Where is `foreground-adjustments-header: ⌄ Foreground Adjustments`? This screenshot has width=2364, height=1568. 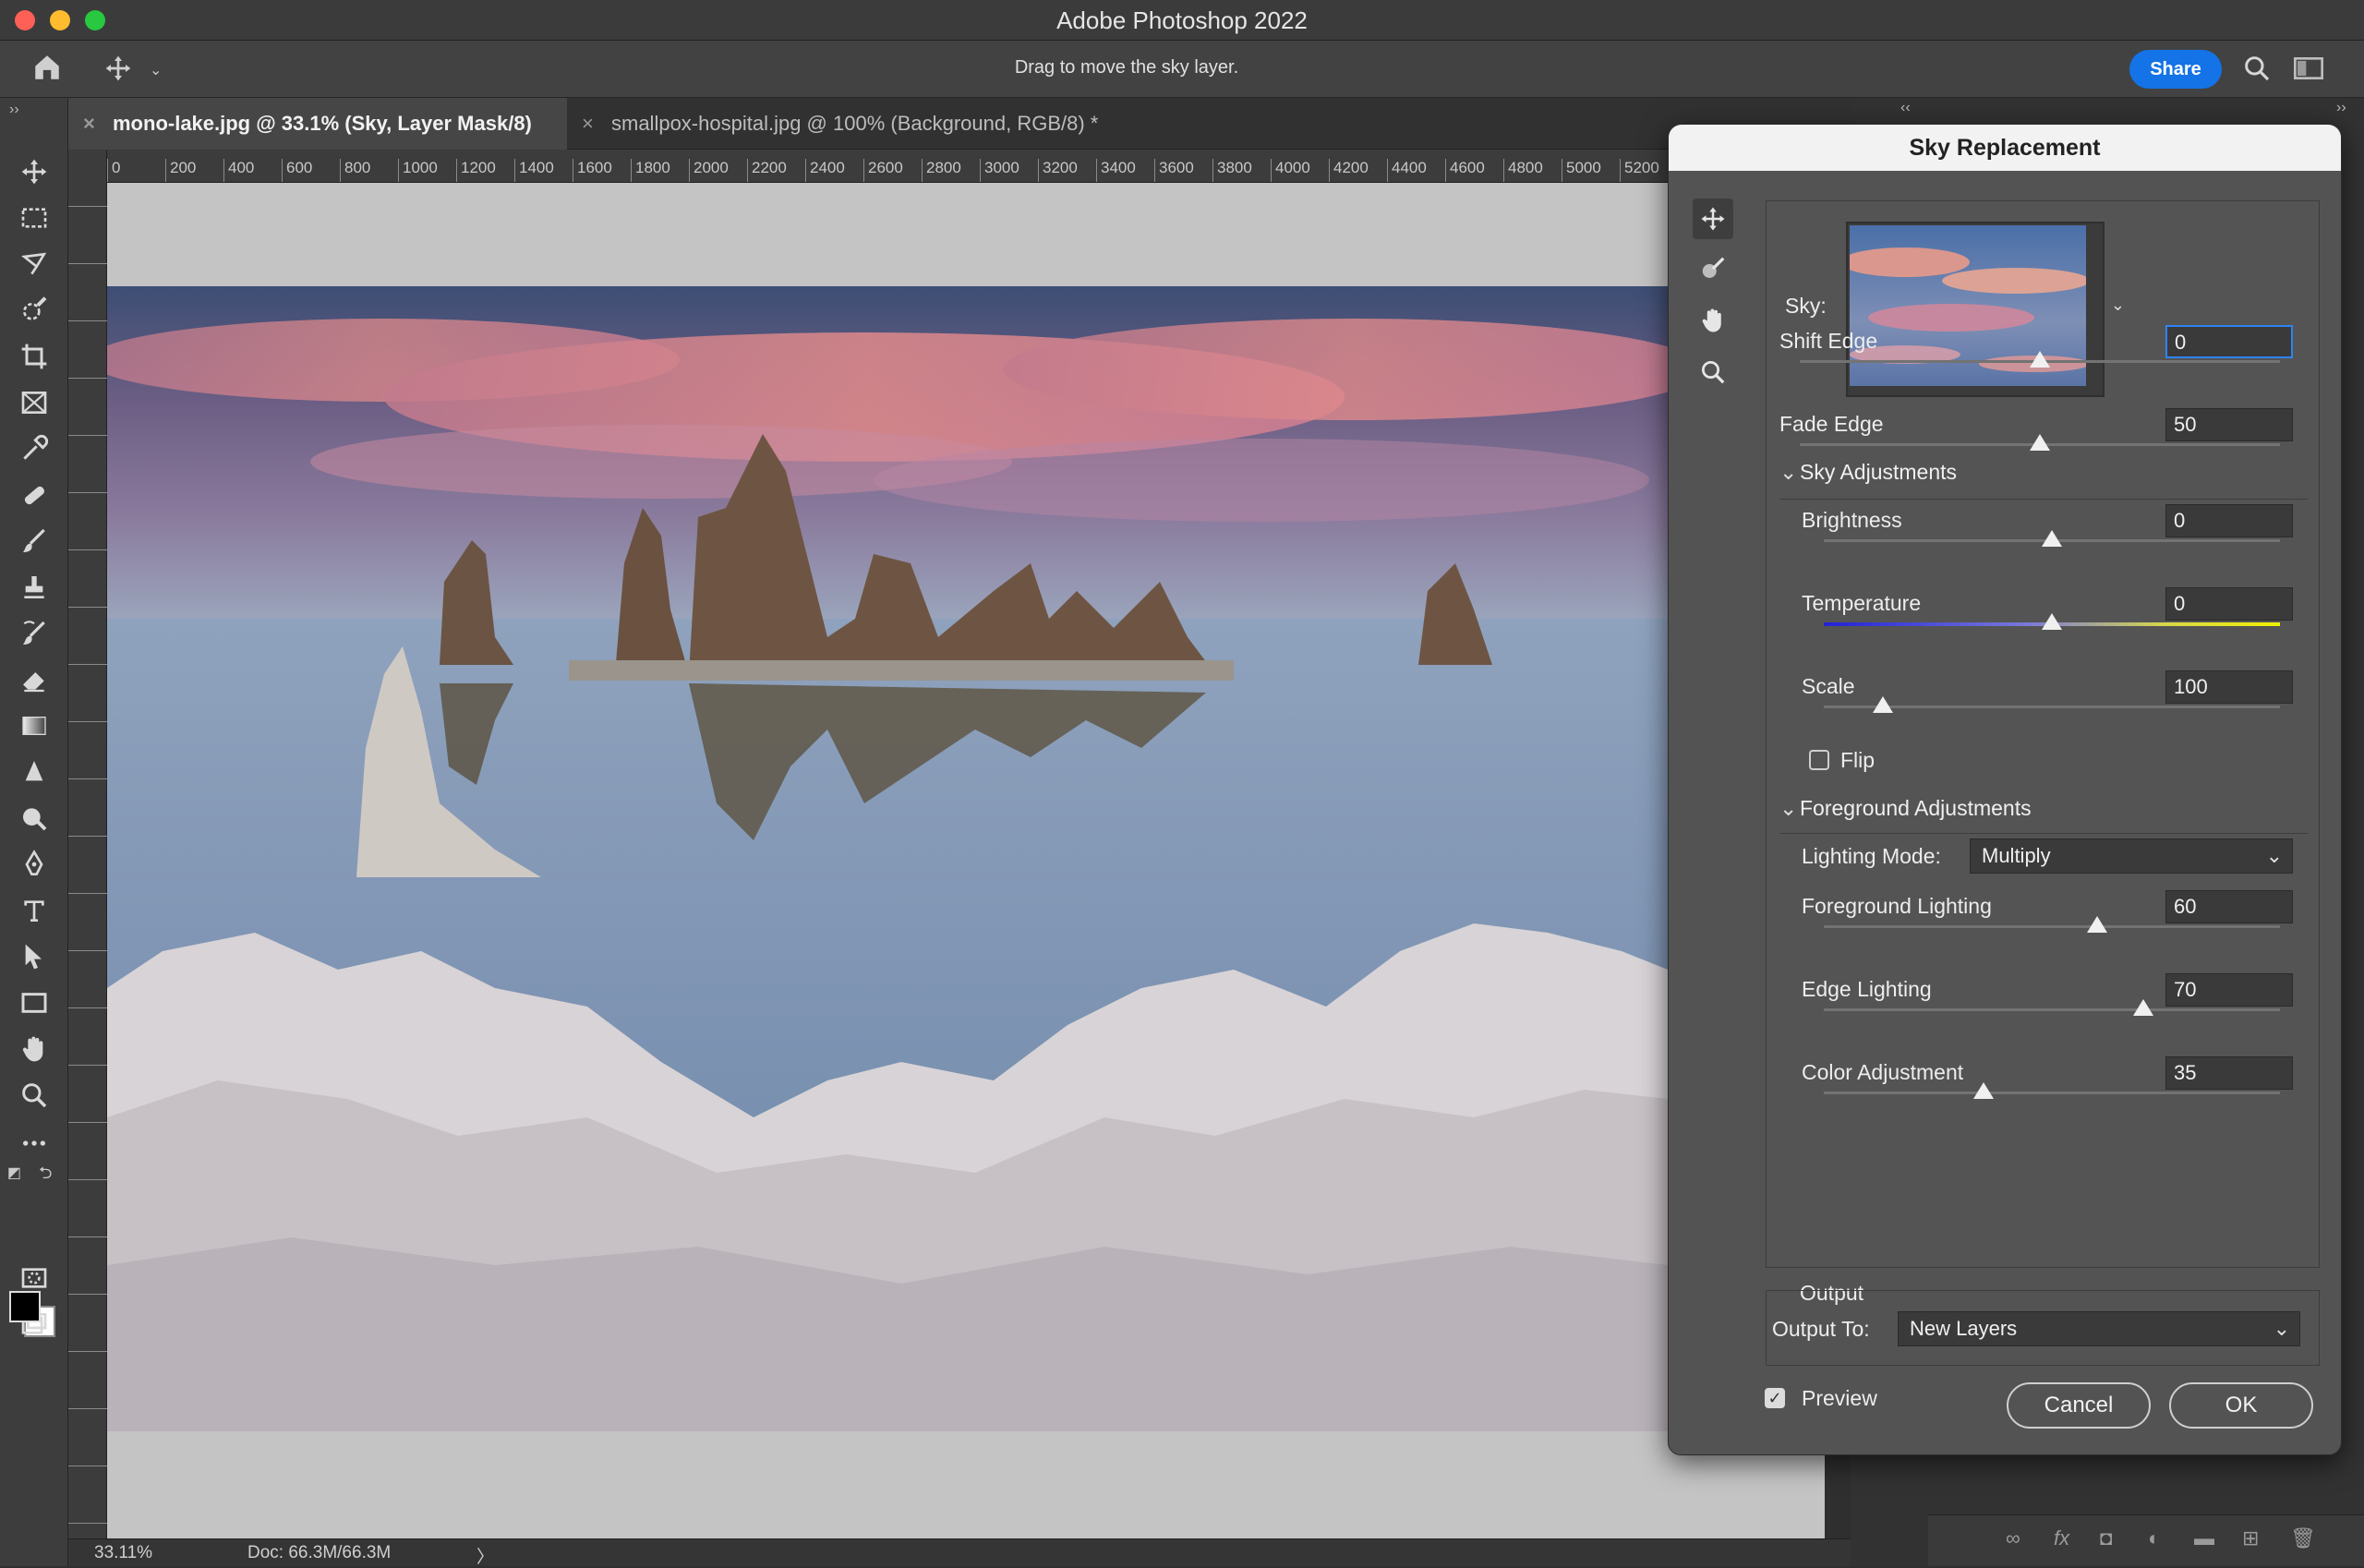 foreground-adjustments-header: ⌄ Foreground Adjustments is located at coordinates (1905, 808).